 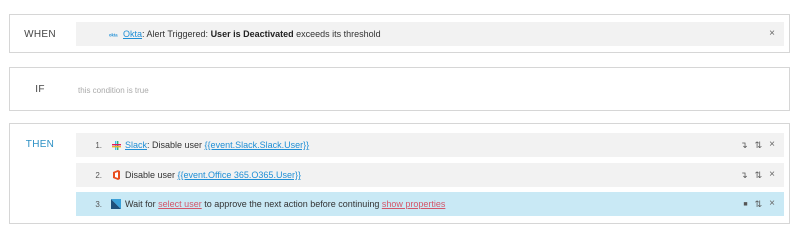 I want to click on step-number: 3., so click(x=98, y=204).